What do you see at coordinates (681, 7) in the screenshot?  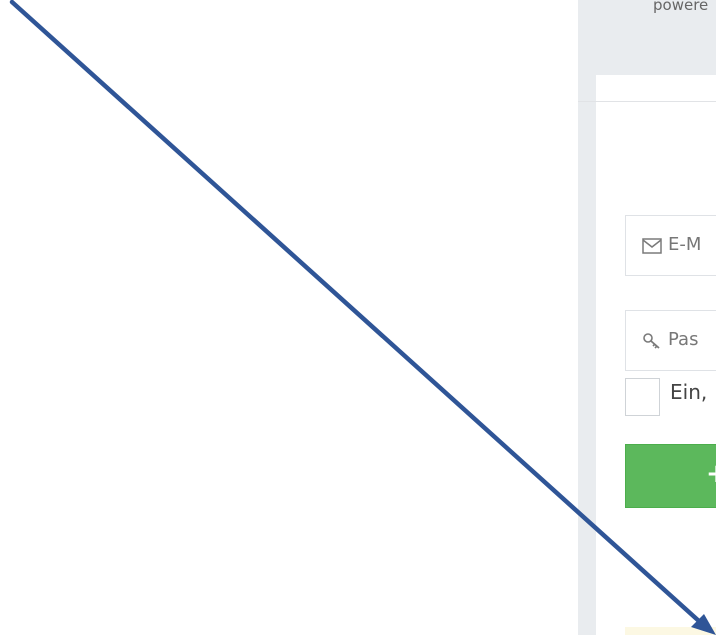 I see `powered-by-text: powere` at bounding box center [681, 7].